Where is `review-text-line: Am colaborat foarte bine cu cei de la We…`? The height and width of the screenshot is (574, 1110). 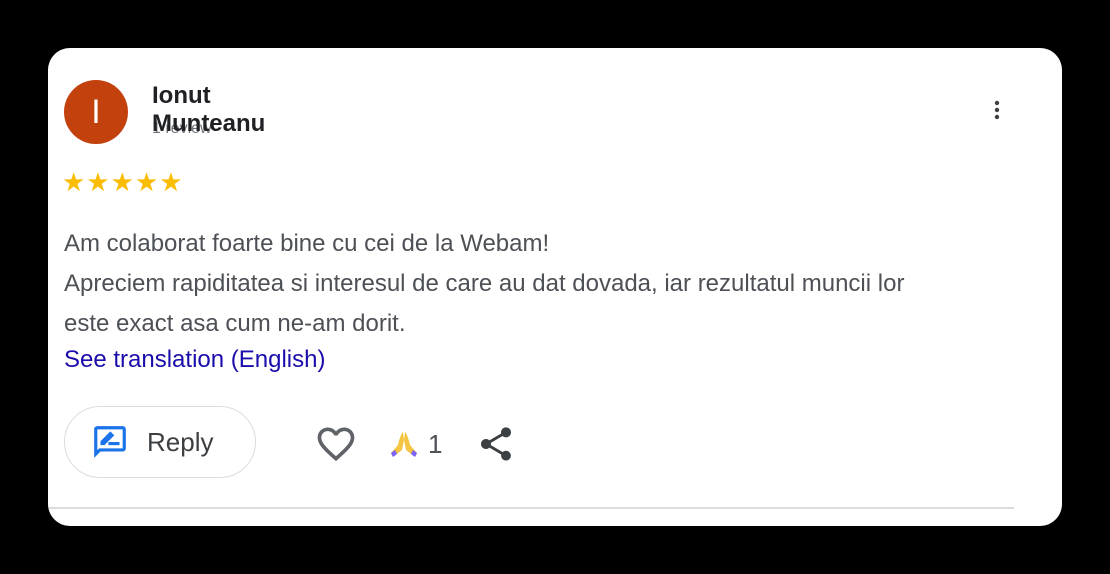 review-text-line: Am colaborat foarte bine cu cei de la We… is located at coordinates (307, 243).